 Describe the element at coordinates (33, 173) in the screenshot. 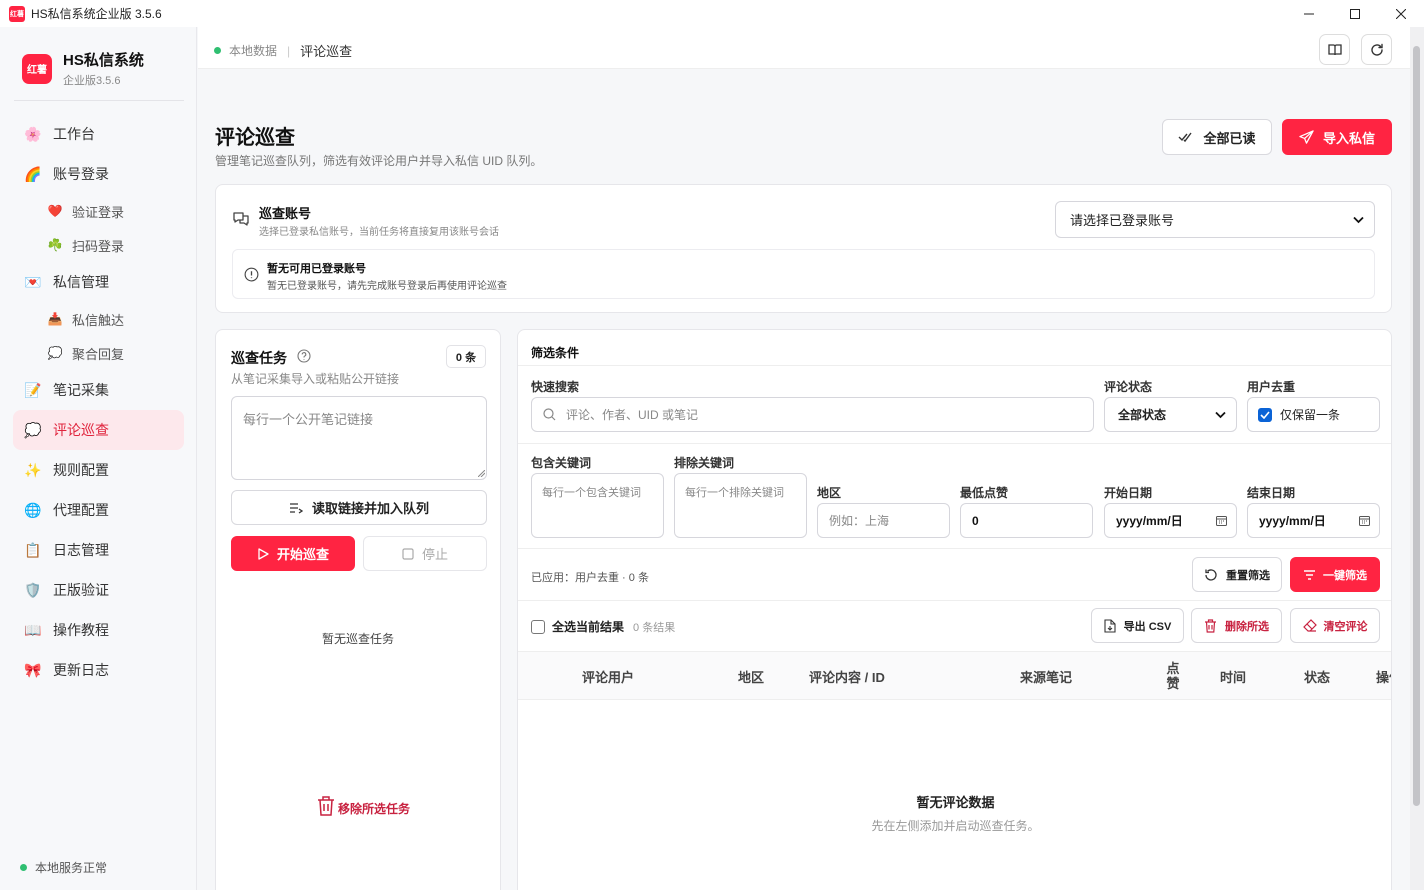

I see `rainbow-icon: 🌈` at that location.